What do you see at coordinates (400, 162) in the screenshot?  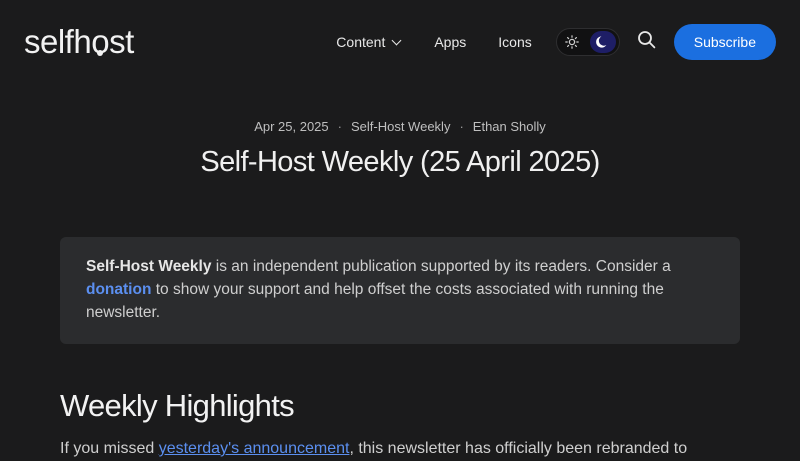 I see `article-title: Self-Host Weekly (25 April 2025)` at bounding box center [400, 162].